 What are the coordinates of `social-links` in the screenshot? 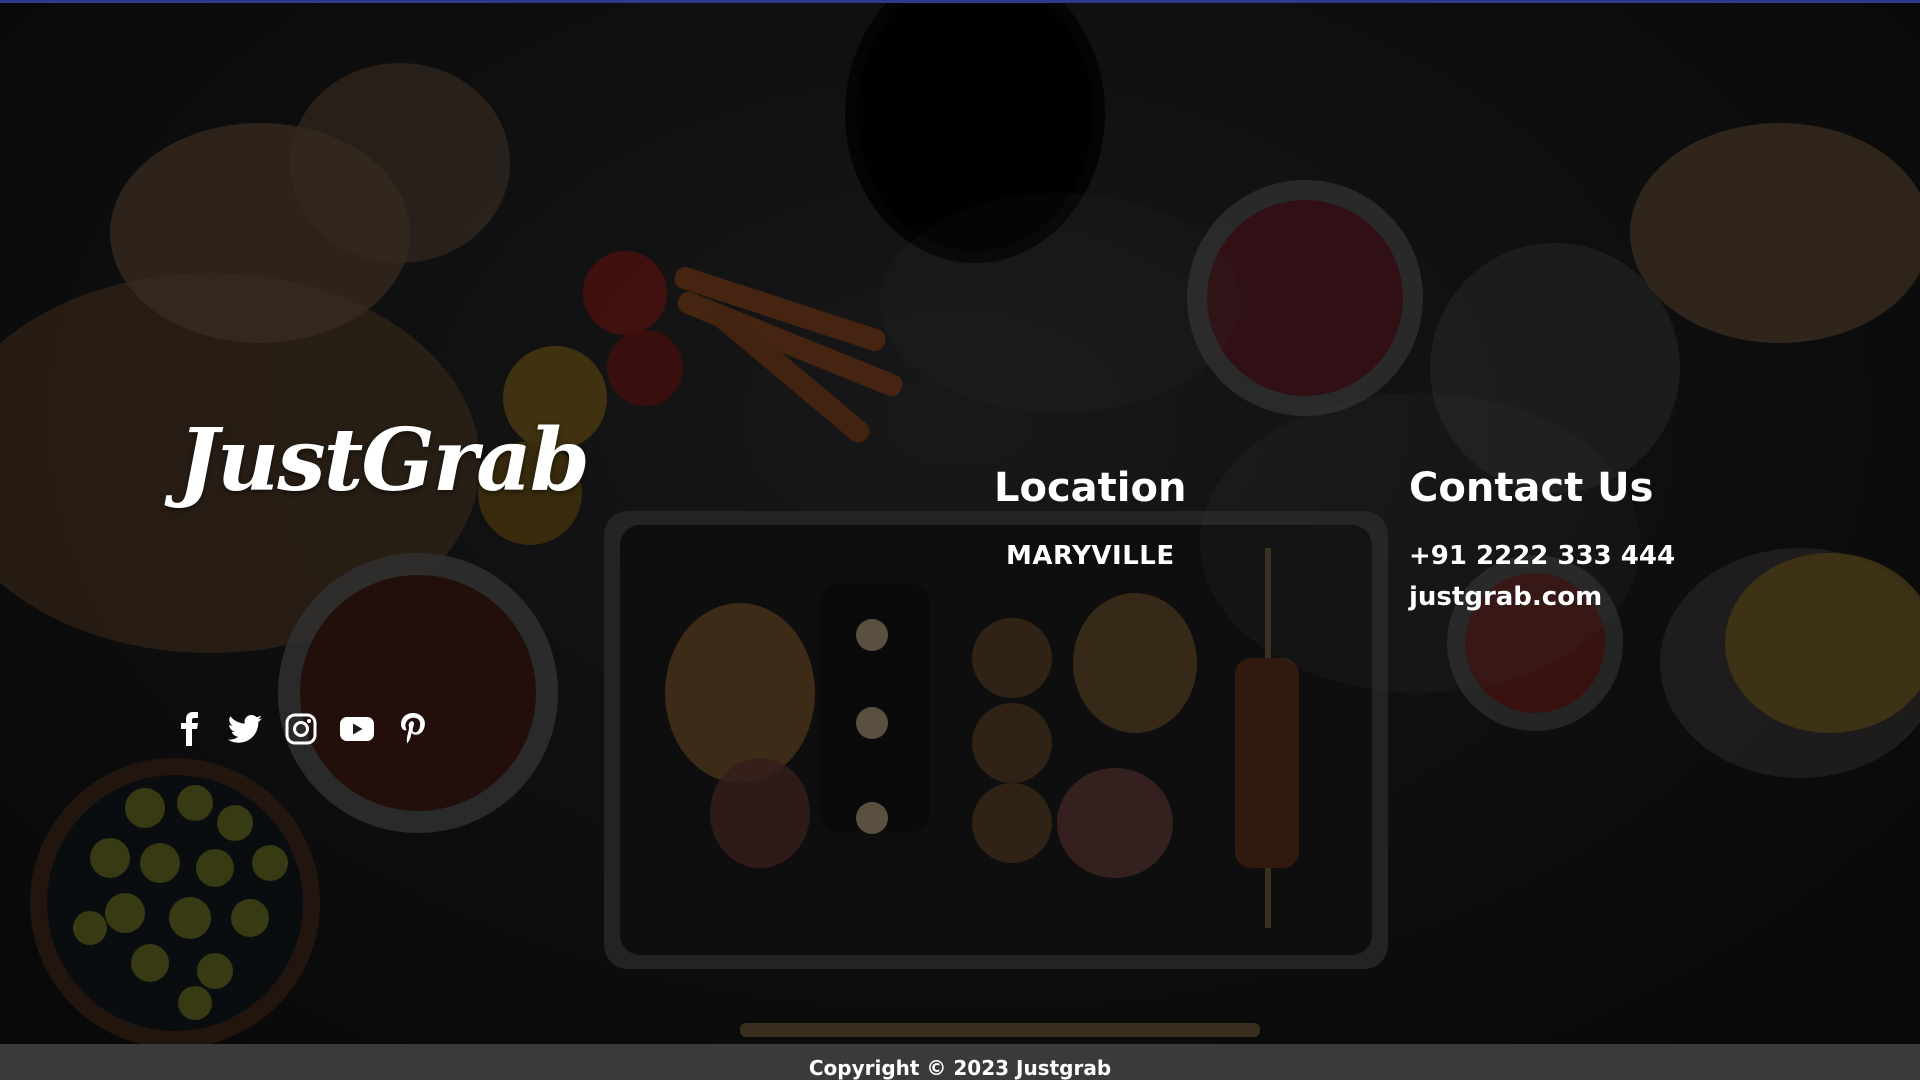 It's located at (301, 729).